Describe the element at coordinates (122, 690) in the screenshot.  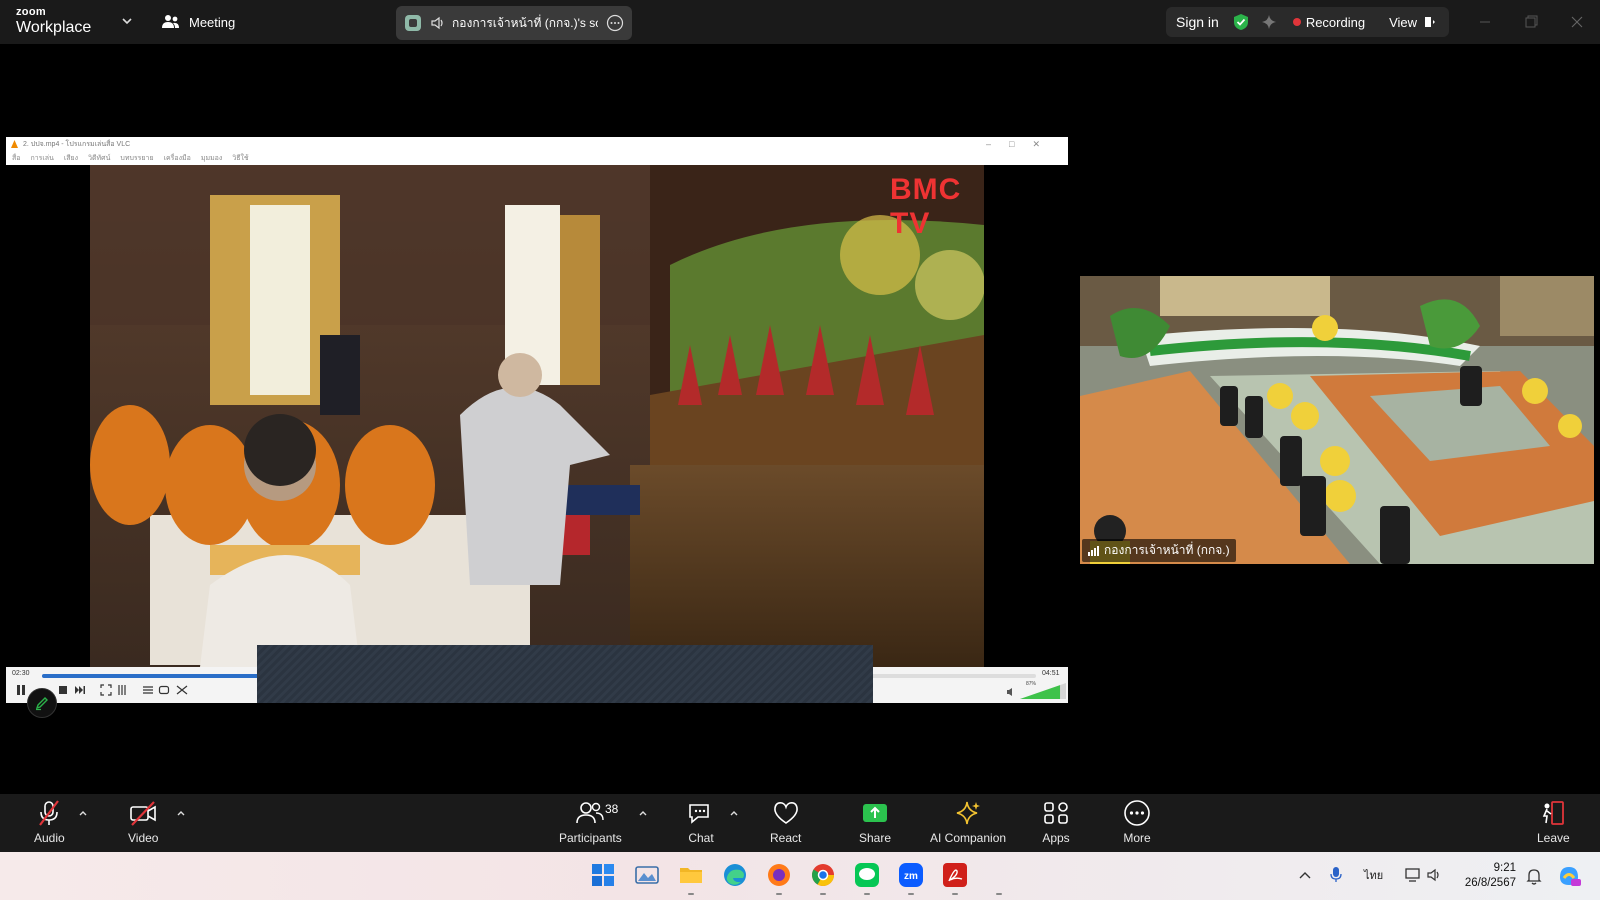
I see `equalizer-icon` at that location.